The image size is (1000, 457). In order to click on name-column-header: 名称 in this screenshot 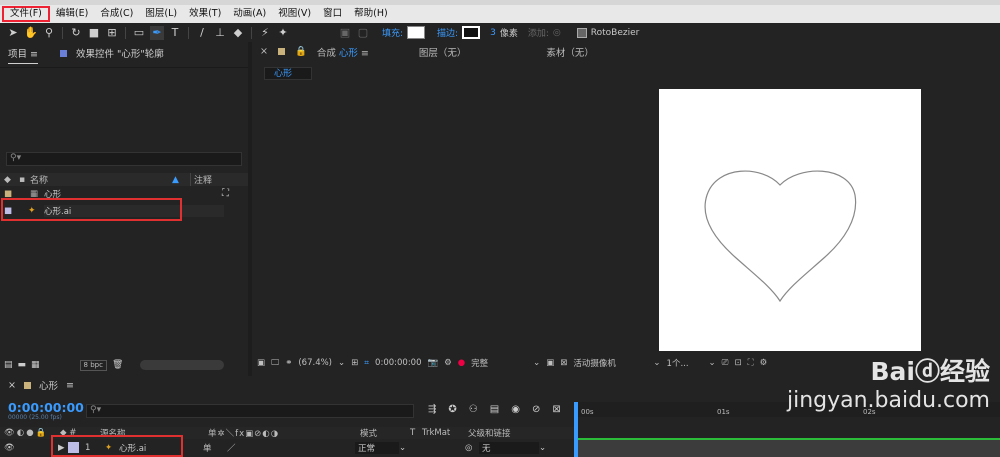, I will do `click(101, 179)`.